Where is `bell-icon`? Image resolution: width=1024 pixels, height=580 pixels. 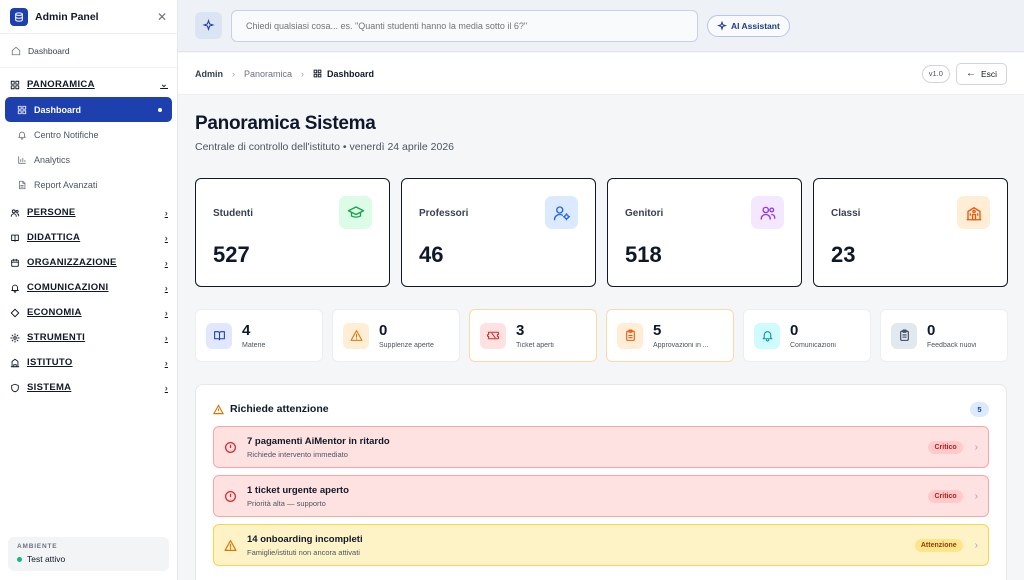
bell-icon is located at coordinates (767, 335).